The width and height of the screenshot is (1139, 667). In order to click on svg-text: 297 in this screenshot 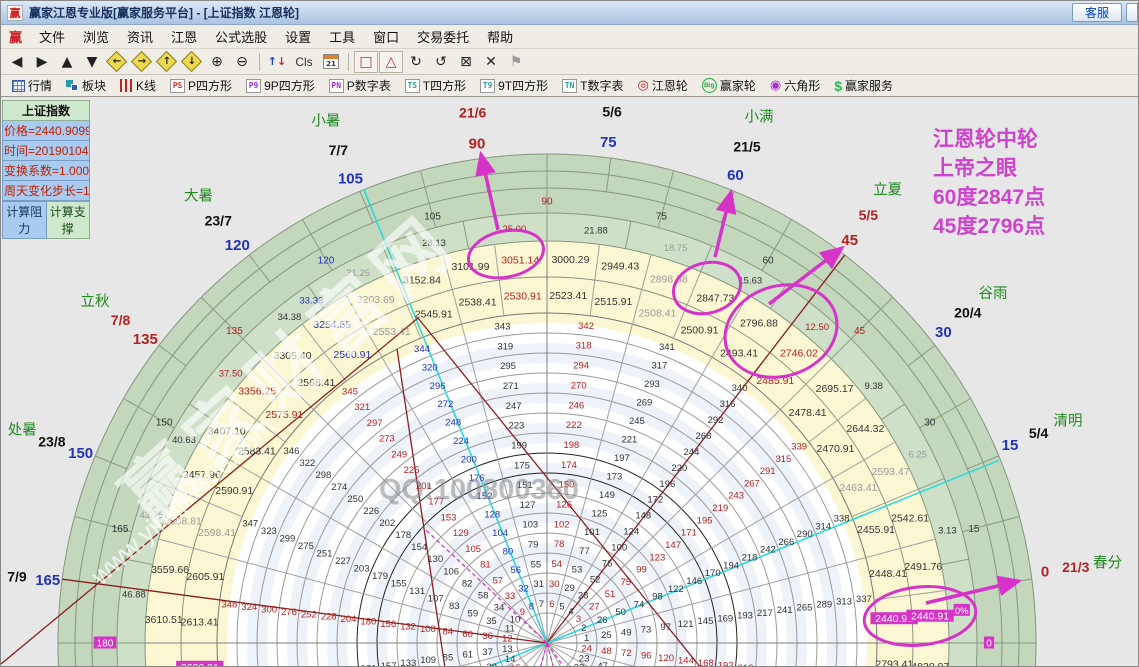, I will do `click(375, 423)`.